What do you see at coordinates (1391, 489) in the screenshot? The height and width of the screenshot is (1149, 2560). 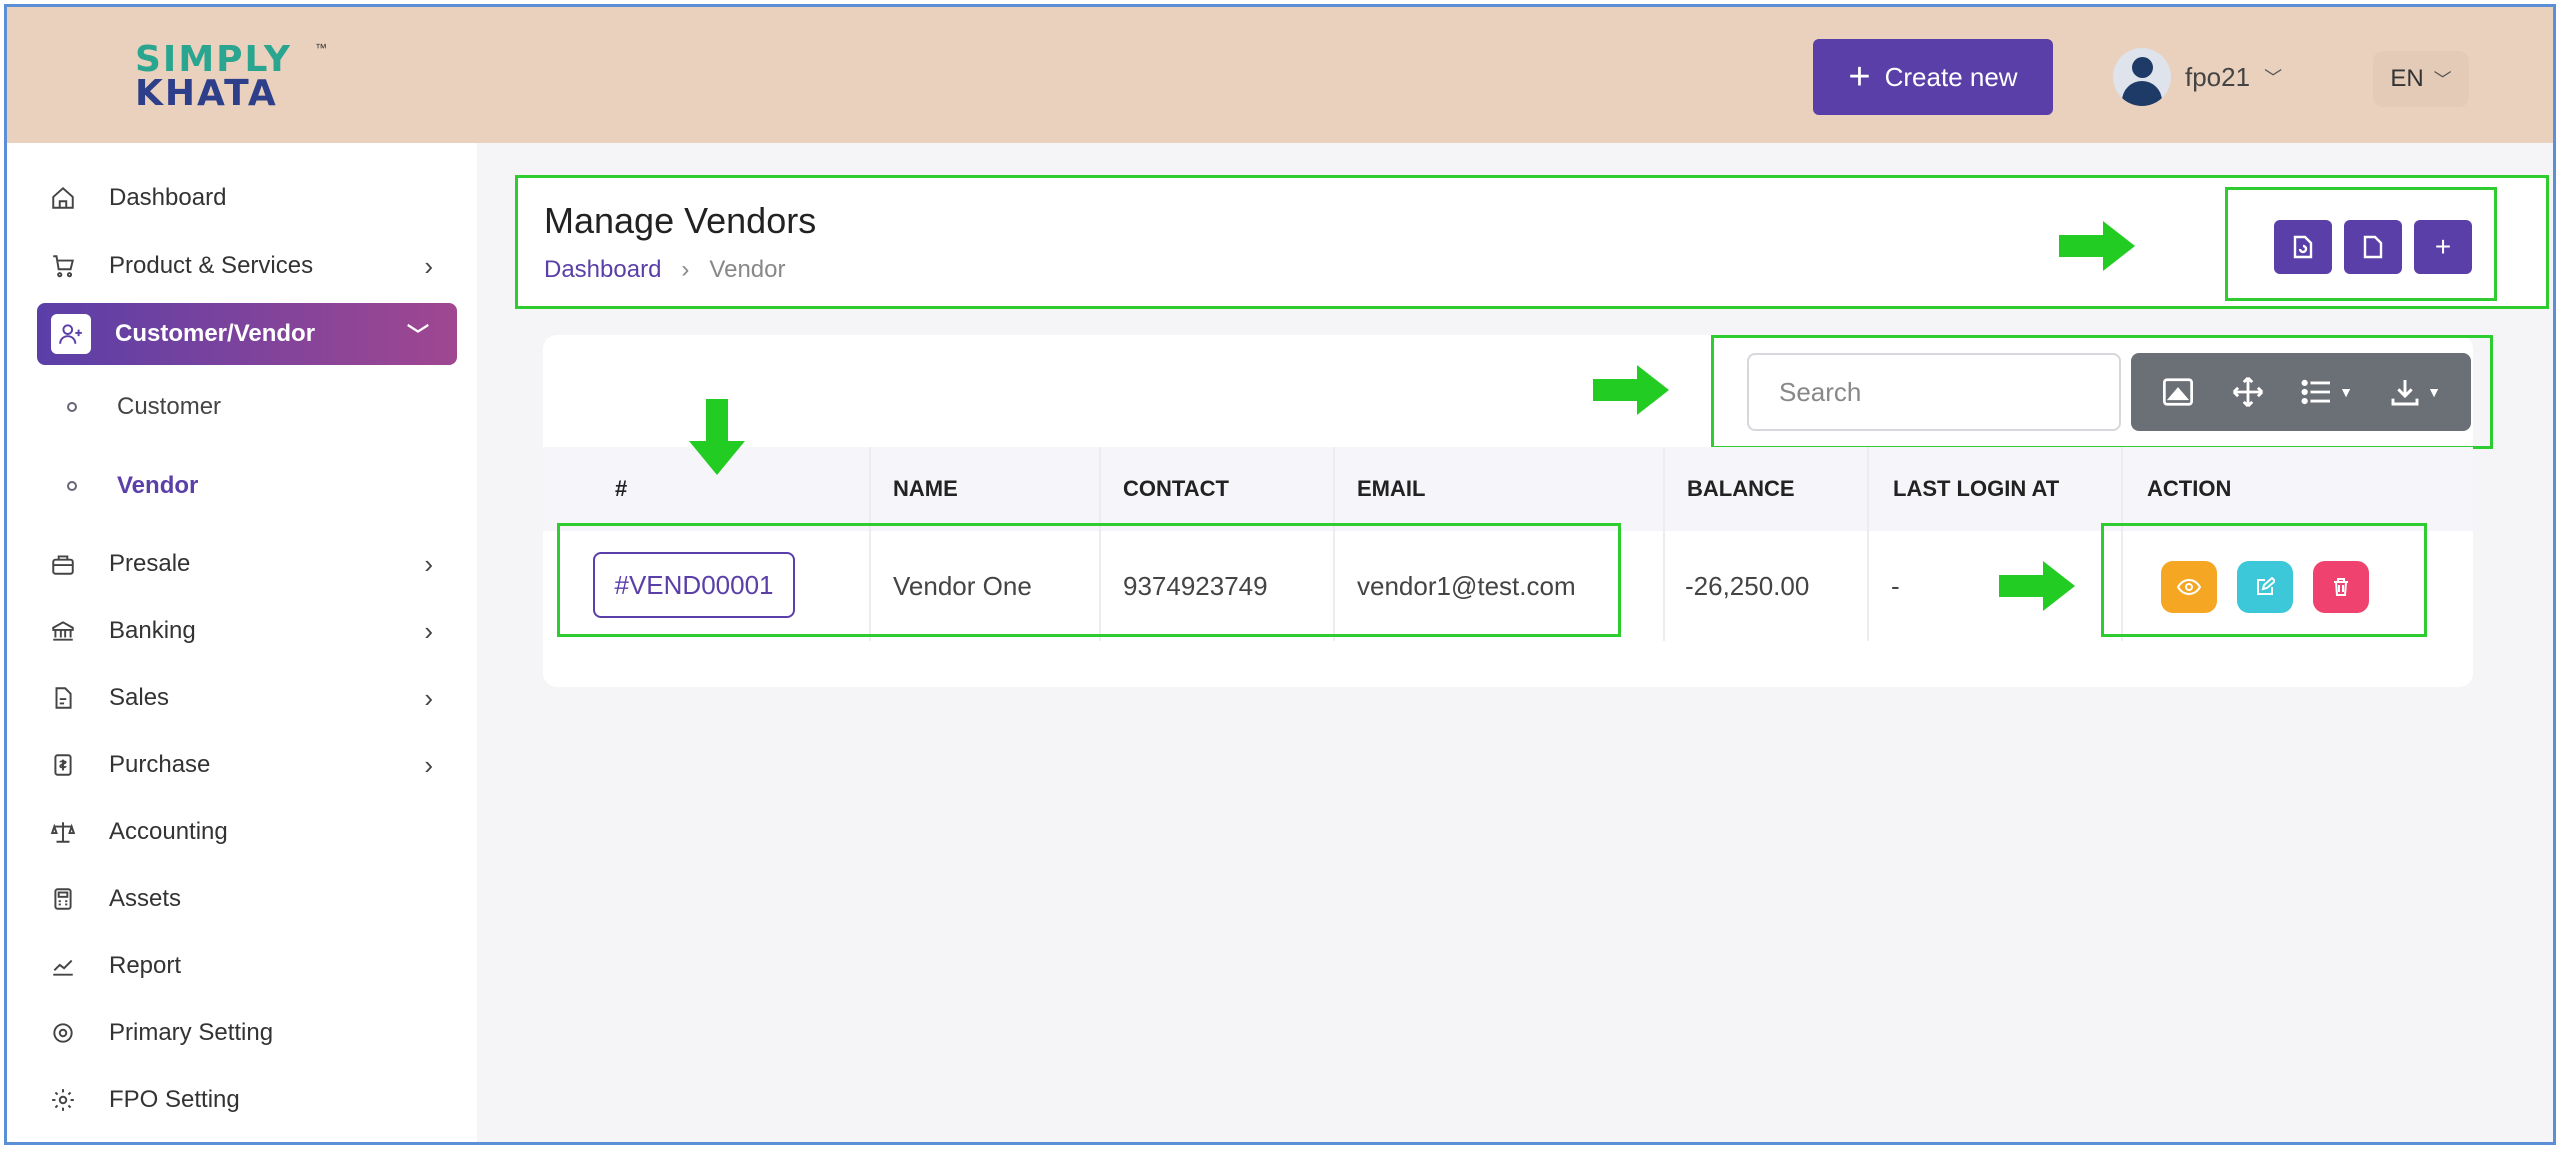 I see `column-header: EMAIL` at bounding box center [1391, 489].